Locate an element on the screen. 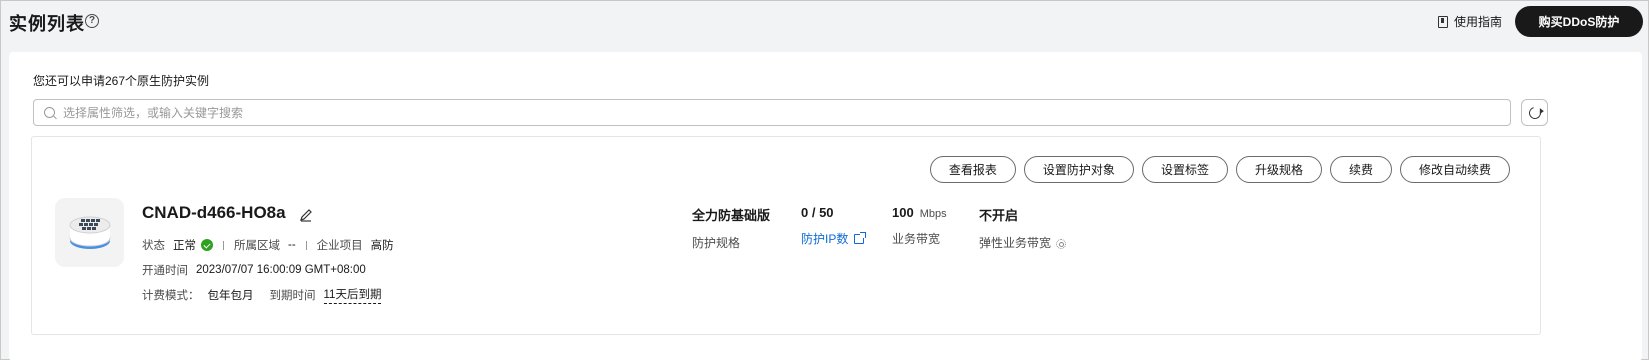  refresh-icon is located at coordinates (1534, 112).